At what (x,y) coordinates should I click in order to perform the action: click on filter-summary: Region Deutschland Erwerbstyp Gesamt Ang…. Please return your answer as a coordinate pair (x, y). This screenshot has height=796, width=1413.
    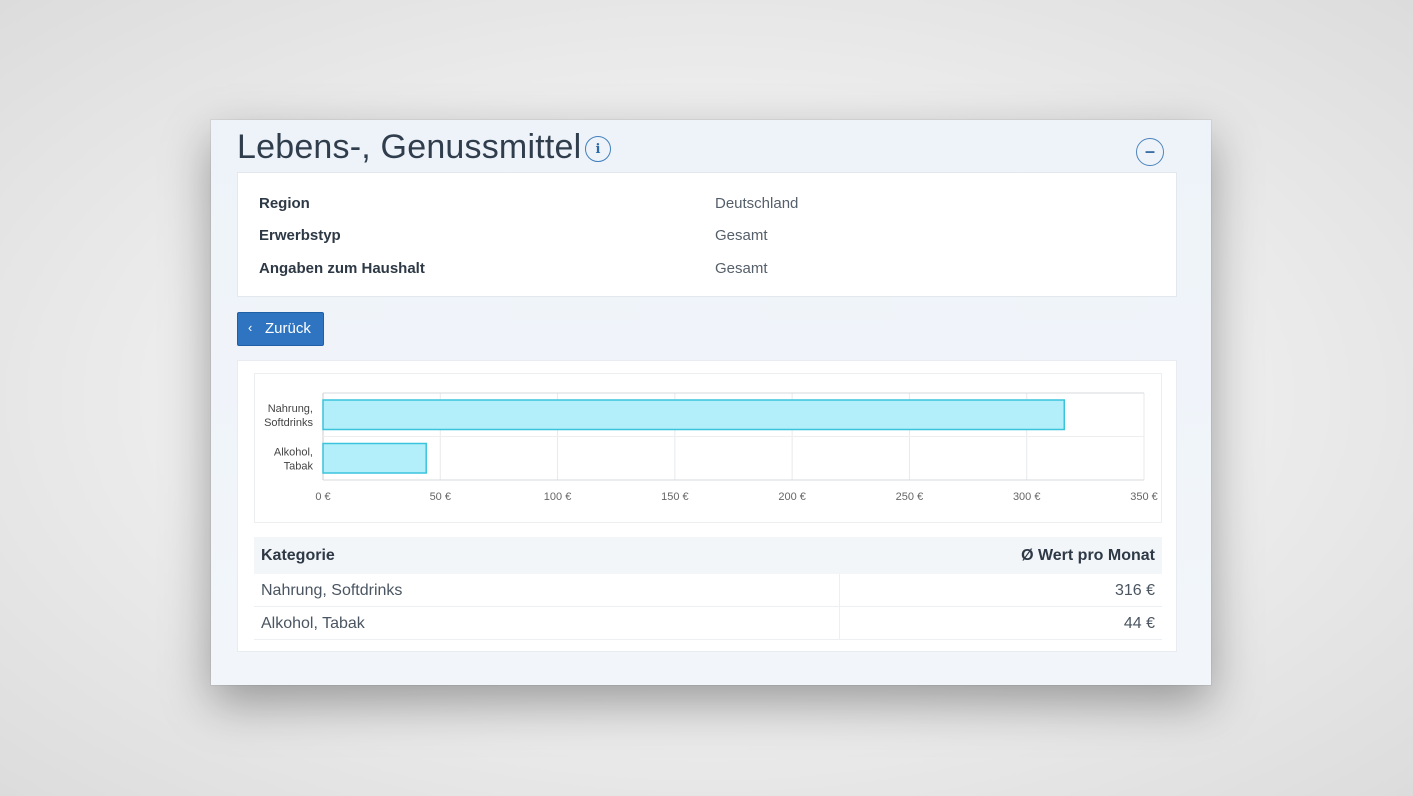
    Looking at the image, I should click on (707, 234).